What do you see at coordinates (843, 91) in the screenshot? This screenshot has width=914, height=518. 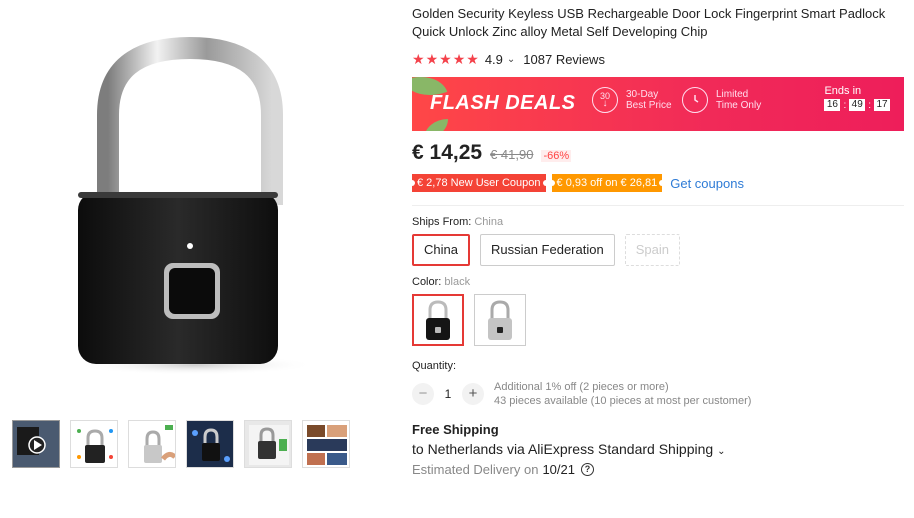 I see `ends-in-label: Ends in` at bounding box center [843, 91].